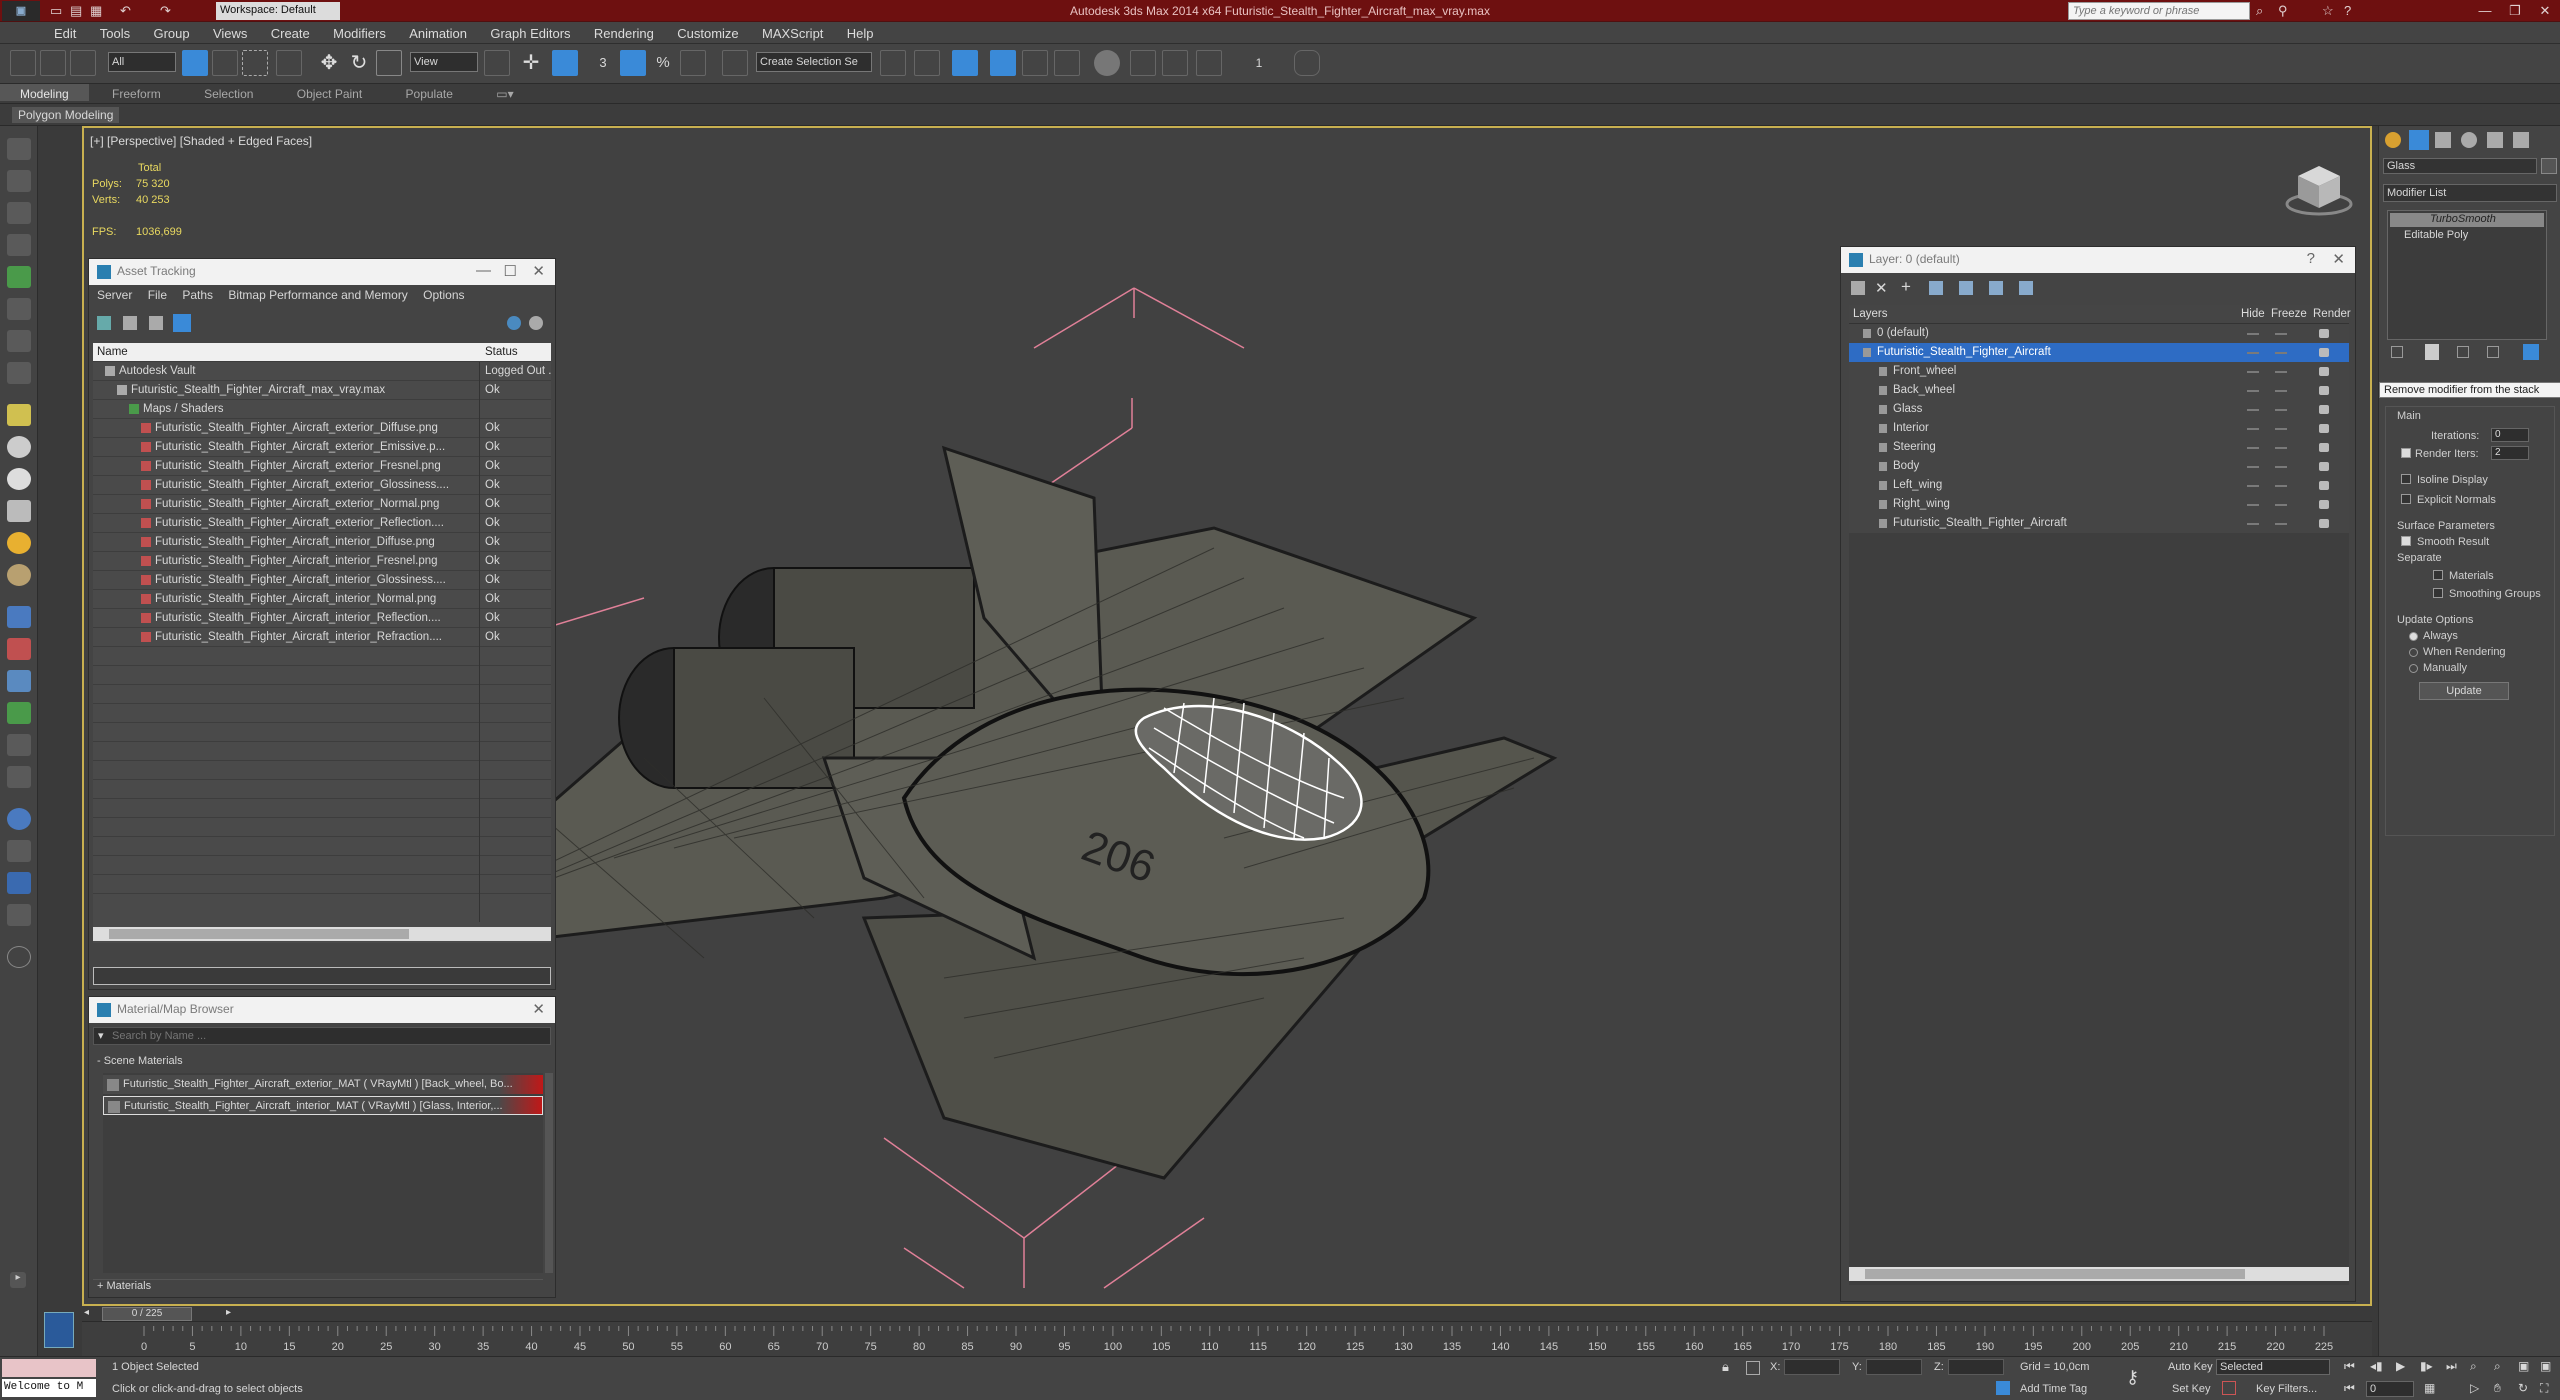 The width and height of the screenshot is (2560, 1400). I want to click on display-tab-icon, so click(2495, 140).